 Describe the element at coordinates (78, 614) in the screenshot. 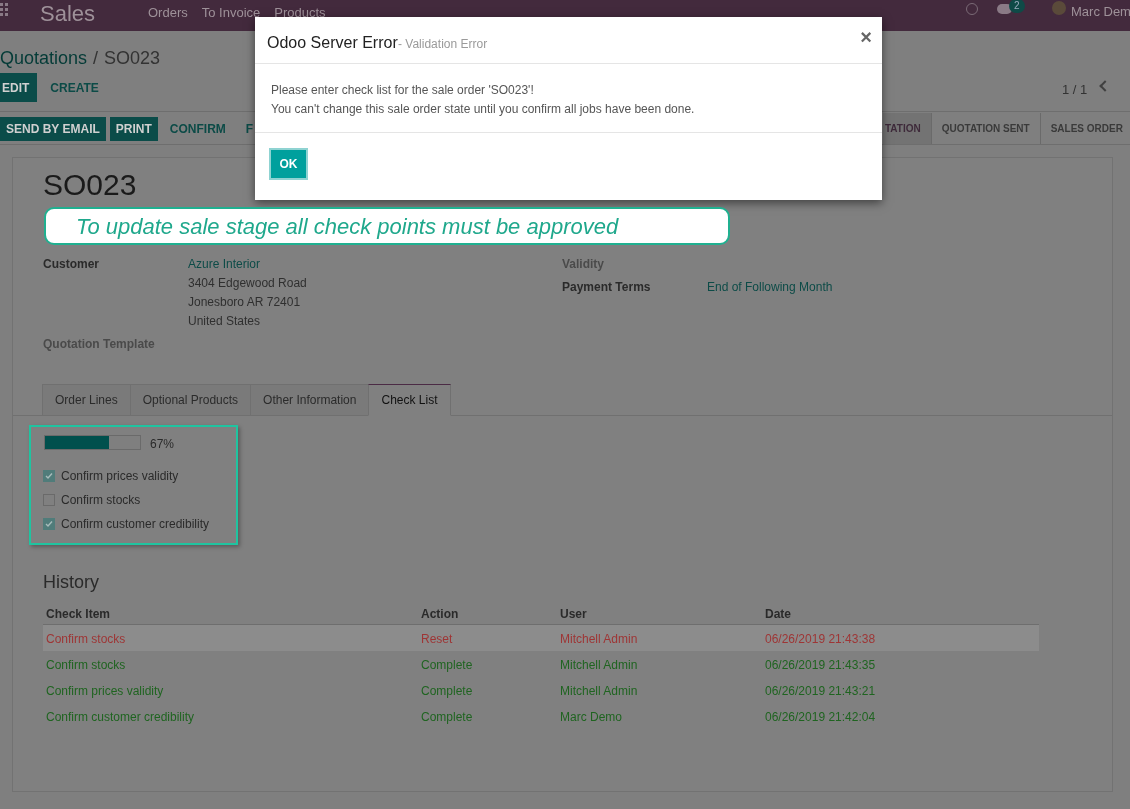

I see `column-header: Check Item` at that location.